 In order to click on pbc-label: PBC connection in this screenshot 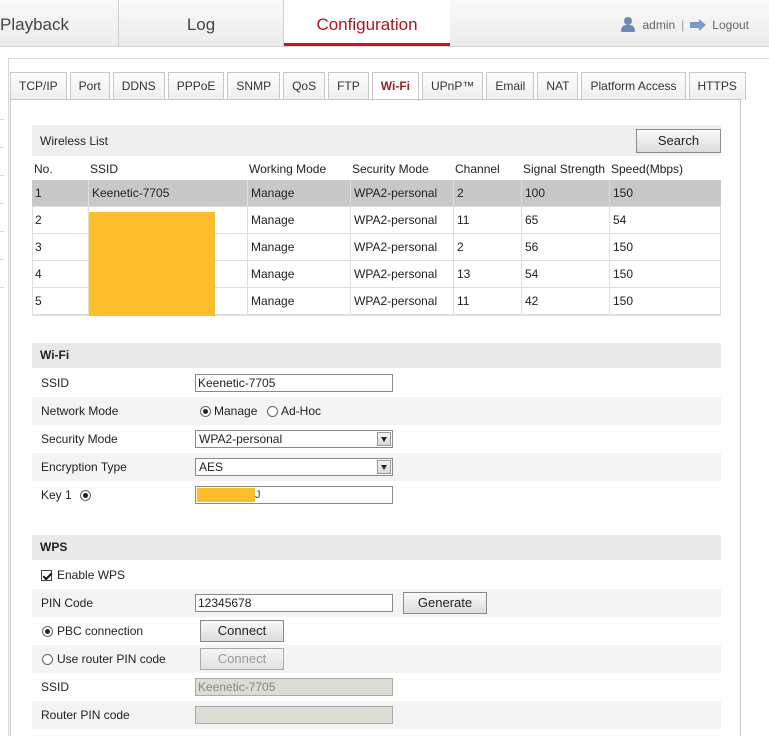, I will do `click(100, 631)`.